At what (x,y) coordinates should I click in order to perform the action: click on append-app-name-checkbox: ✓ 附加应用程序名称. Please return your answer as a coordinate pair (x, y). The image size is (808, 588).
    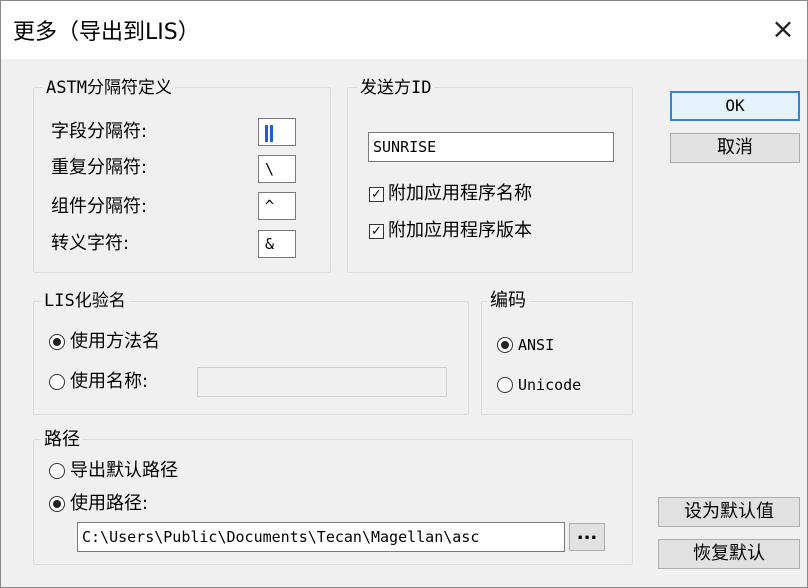
    Looking at the image, I should click on (450, 194).